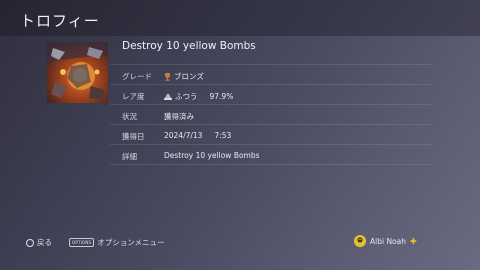 This screenshot has height=270, width=480. What do you see at coordinates (30, 242) in the screenshot?
I see `circle-button-icon` at bounding box center [30, 242].